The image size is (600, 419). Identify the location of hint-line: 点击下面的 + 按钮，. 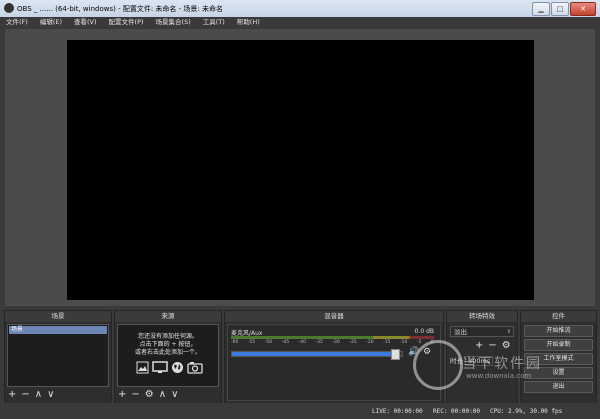
(168, 344).